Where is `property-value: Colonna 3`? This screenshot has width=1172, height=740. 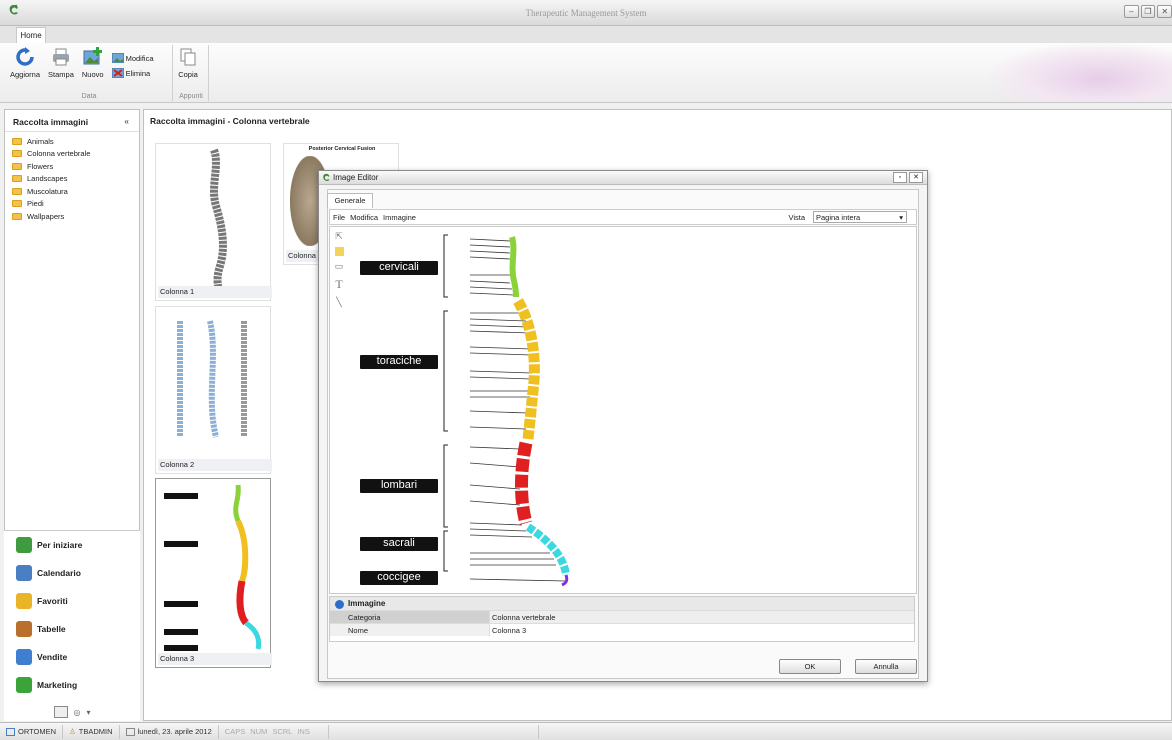
property-value: Colonna 3 is located at coordinates (702, 630).